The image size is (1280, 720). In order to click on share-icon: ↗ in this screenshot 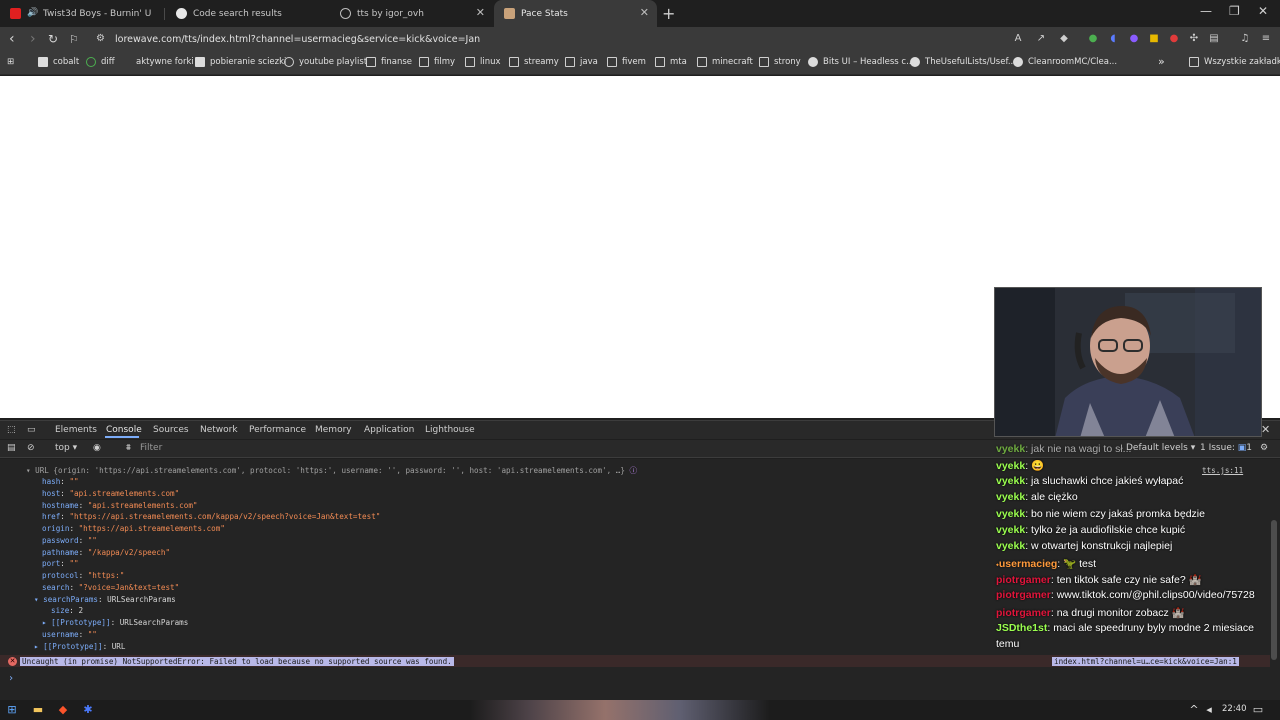, I will do `click(1041, 39)`.